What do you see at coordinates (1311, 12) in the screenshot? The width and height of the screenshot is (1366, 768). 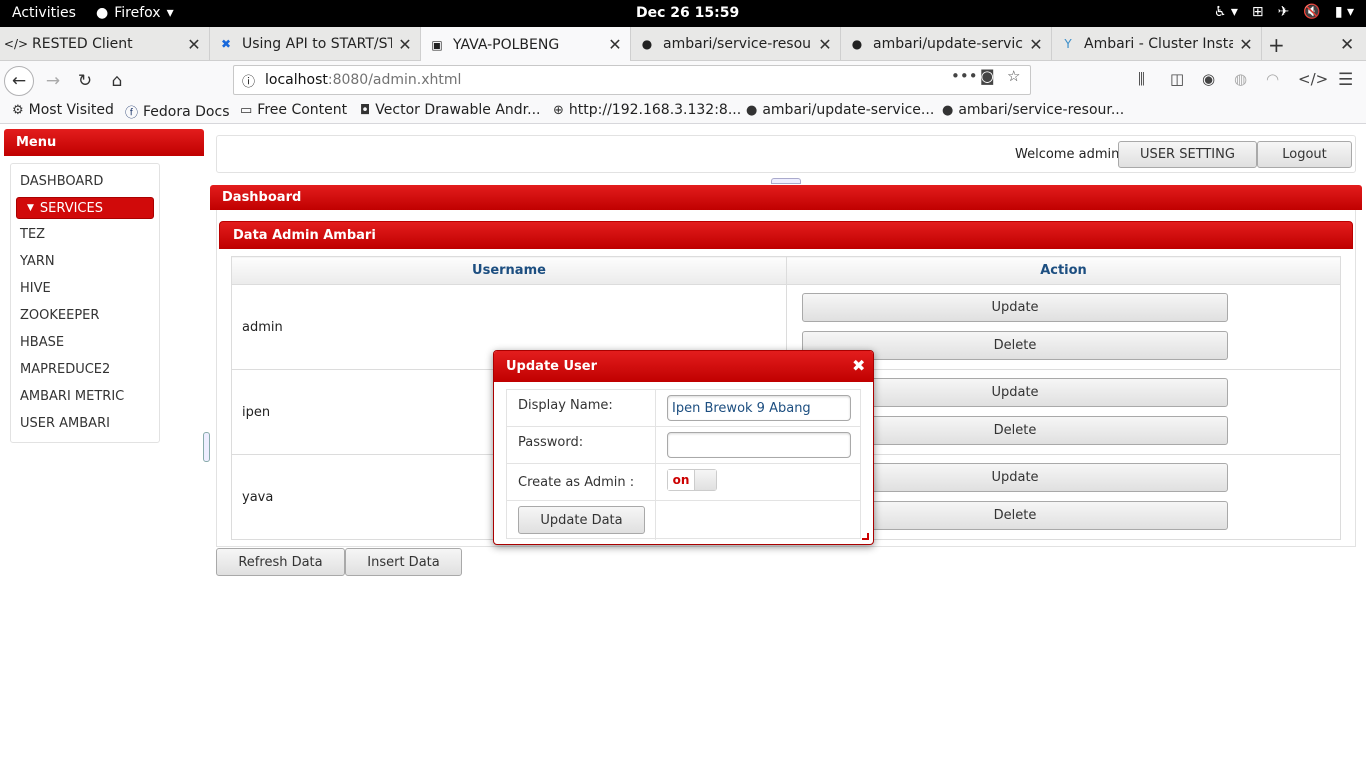 I see `volume-muted-icon: 🔇` at bounding box center [1311, 12].